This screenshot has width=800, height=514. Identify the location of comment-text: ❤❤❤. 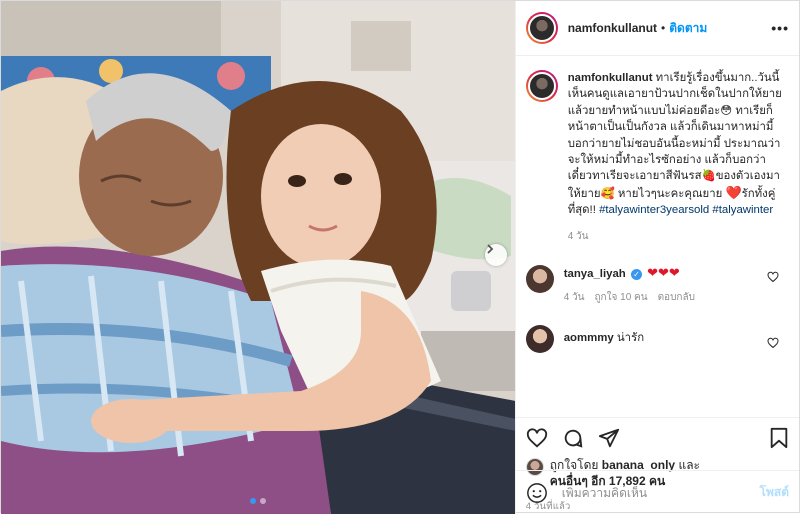
(663, 273).